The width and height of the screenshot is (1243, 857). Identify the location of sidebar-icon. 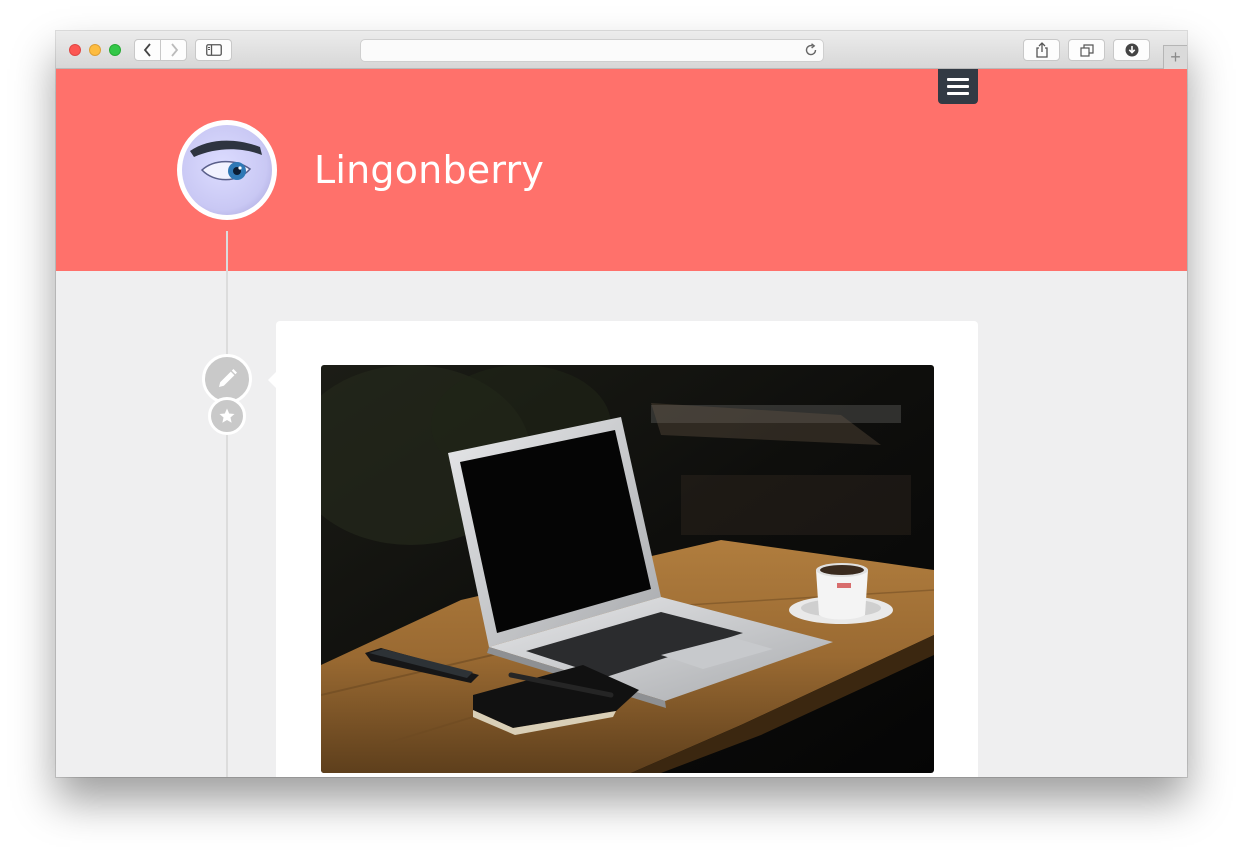
(213, 50).